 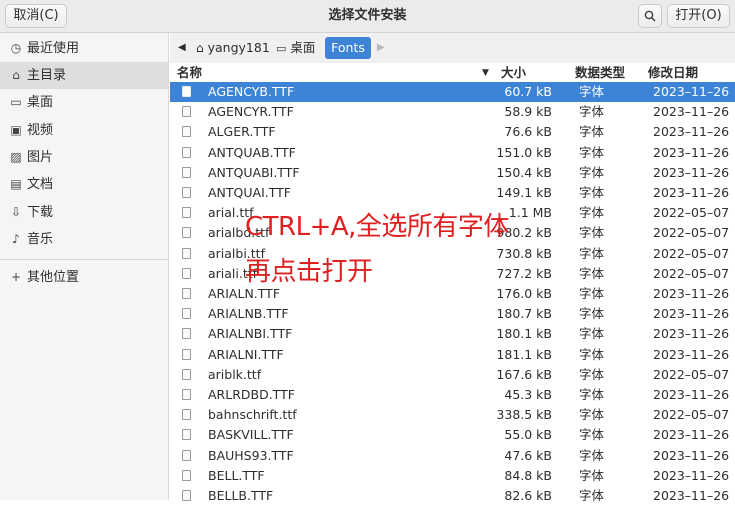 What do you see at coordinates (189, 73) in the screenshot?
I see `column-name-header: 名称` at bounding box center [189, 73].